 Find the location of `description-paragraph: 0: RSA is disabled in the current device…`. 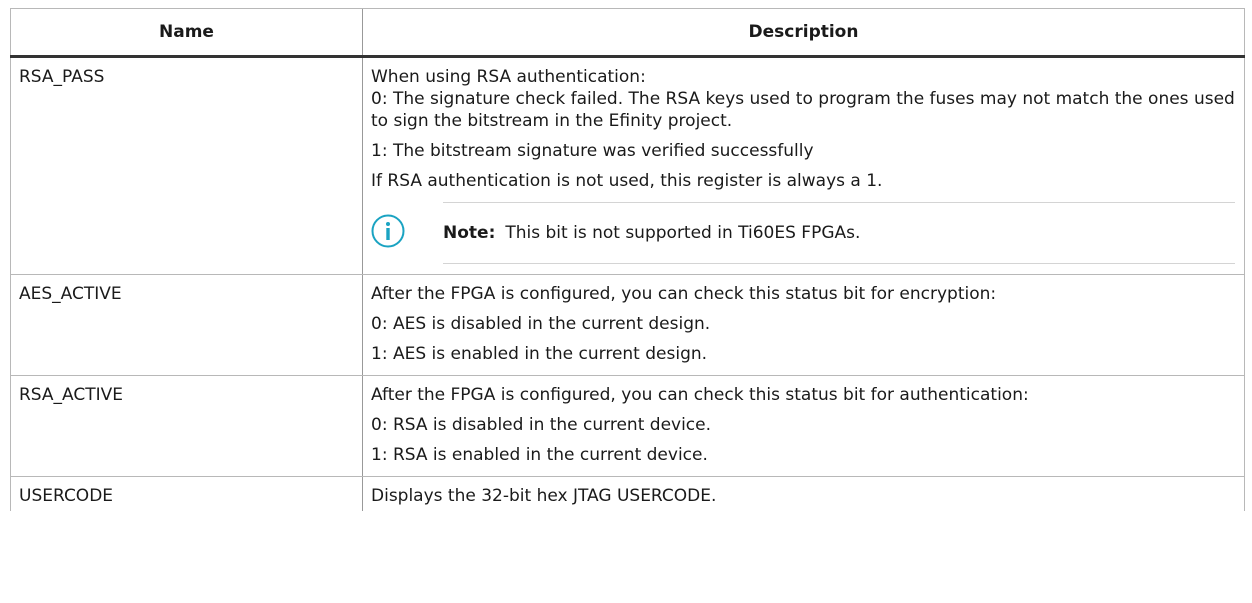

description-paragraph: 0: RSA is disabled in the current device… is located at coordinates (541, 425).